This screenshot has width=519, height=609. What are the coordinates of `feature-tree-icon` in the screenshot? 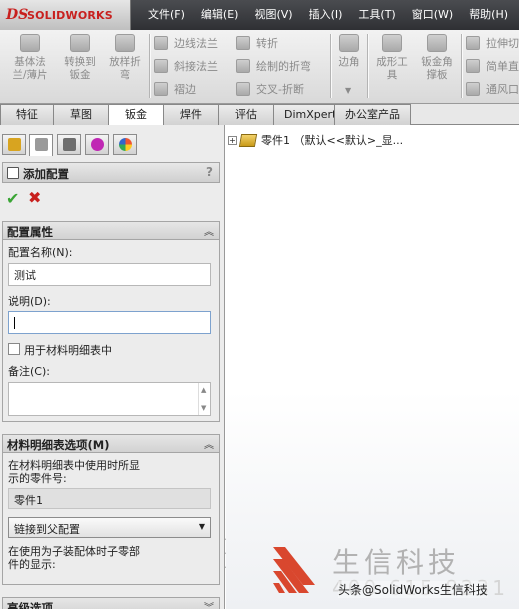 It's located at (14, 144).